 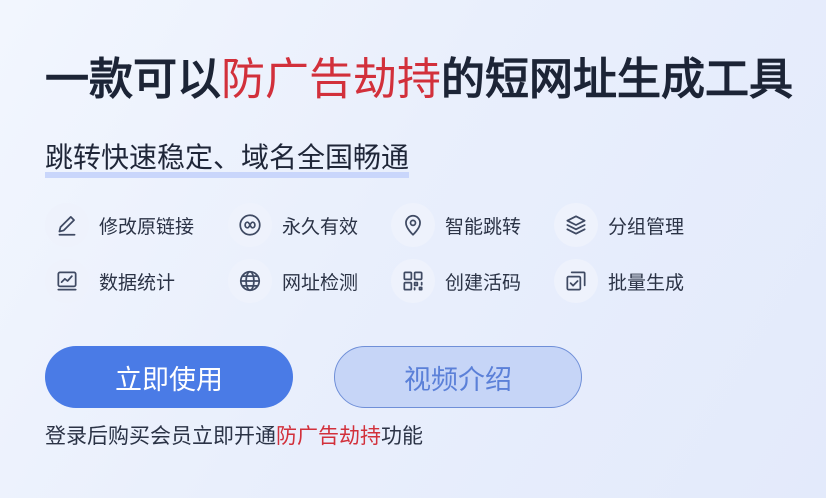 What do you see at coordinates (133, 79) in the screenshot?
I see `headline-prefix: 一款可以` at bounding box center [133, 79].